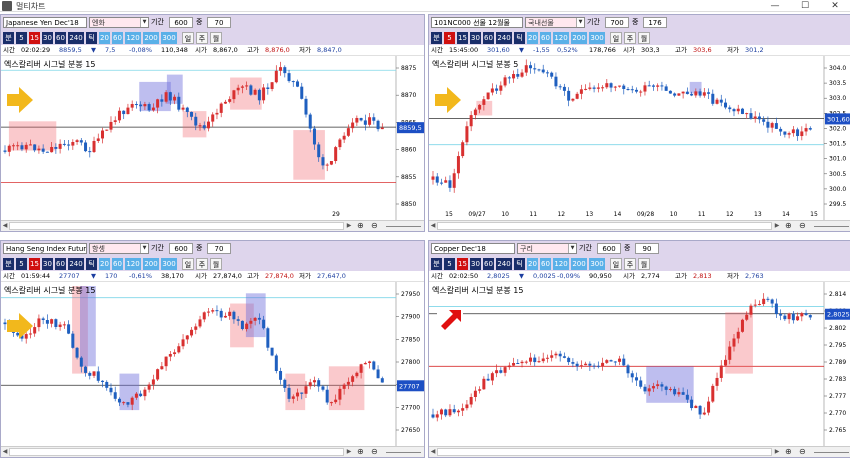  Describe the element at coordinates (547, 248) in the screenshot. I see `market-select: 구리 ▼` at that location.